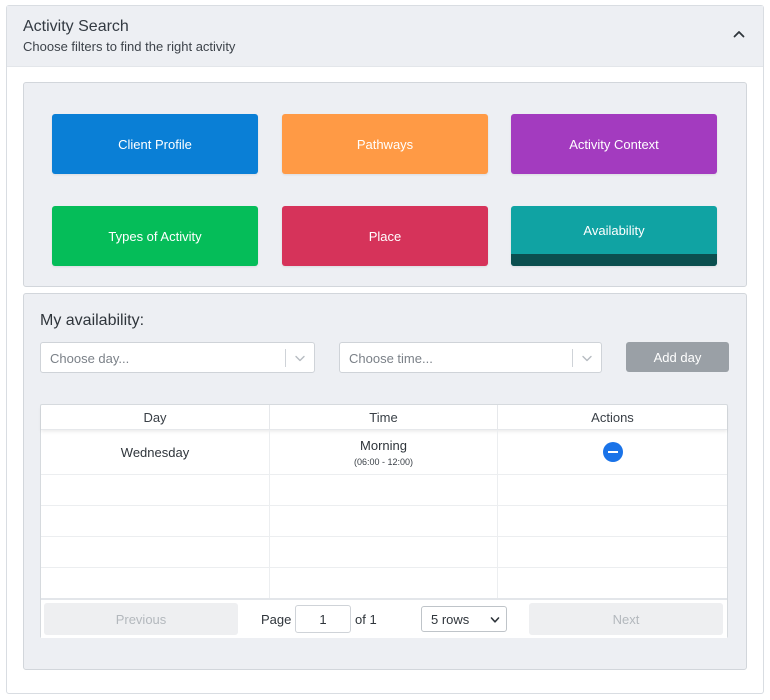  I want to click on filter-label: Types of Activity, so click(155, 236).